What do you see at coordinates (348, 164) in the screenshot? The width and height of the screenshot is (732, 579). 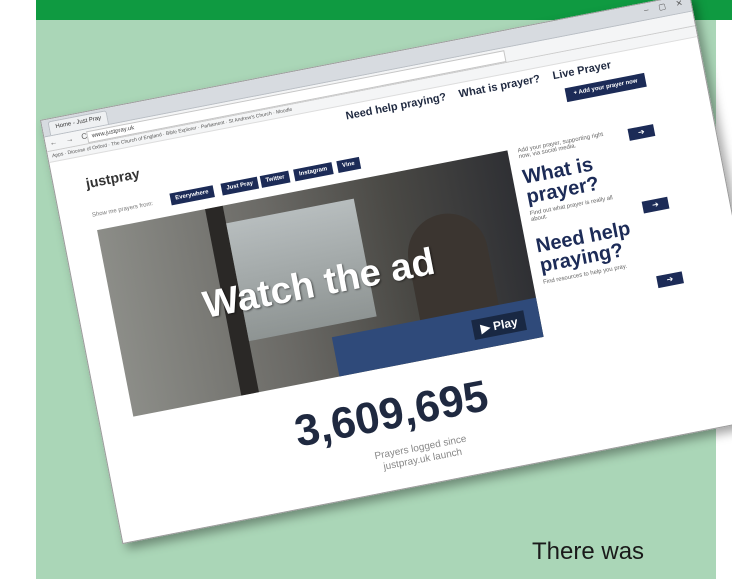 I see `filter-vine-button: Vine` at bounding box center [348, 164].